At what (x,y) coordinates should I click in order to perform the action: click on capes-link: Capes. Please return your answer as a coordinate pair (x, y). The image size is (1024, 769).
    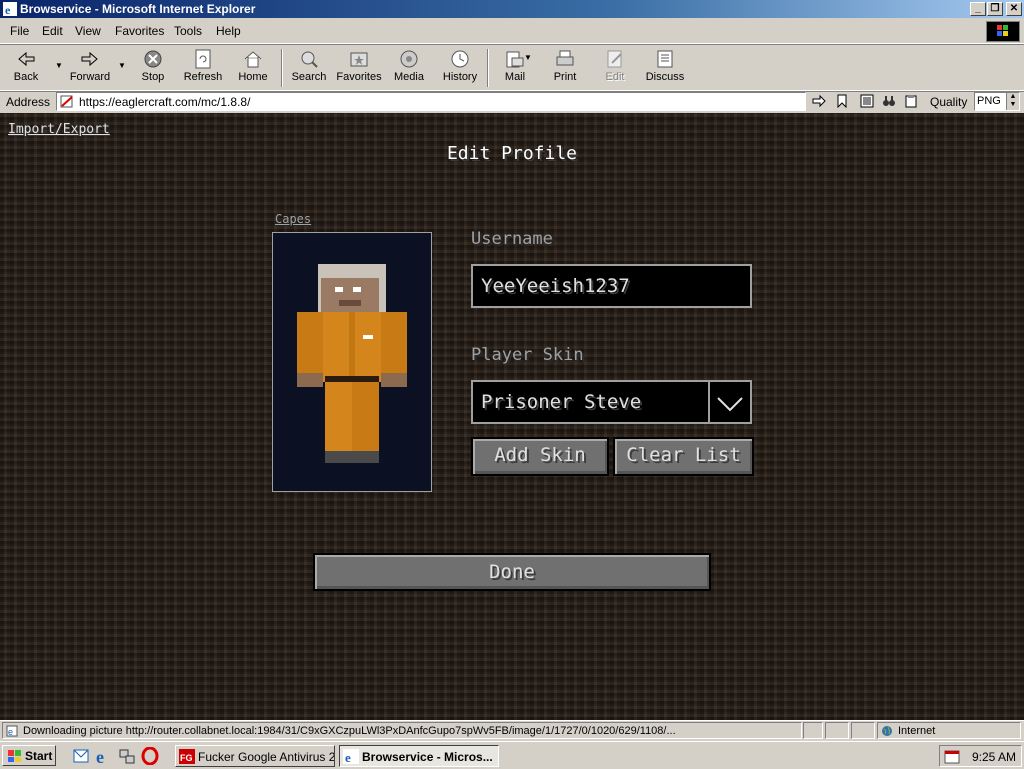
    Looking at the image, I should click on (293, 219).